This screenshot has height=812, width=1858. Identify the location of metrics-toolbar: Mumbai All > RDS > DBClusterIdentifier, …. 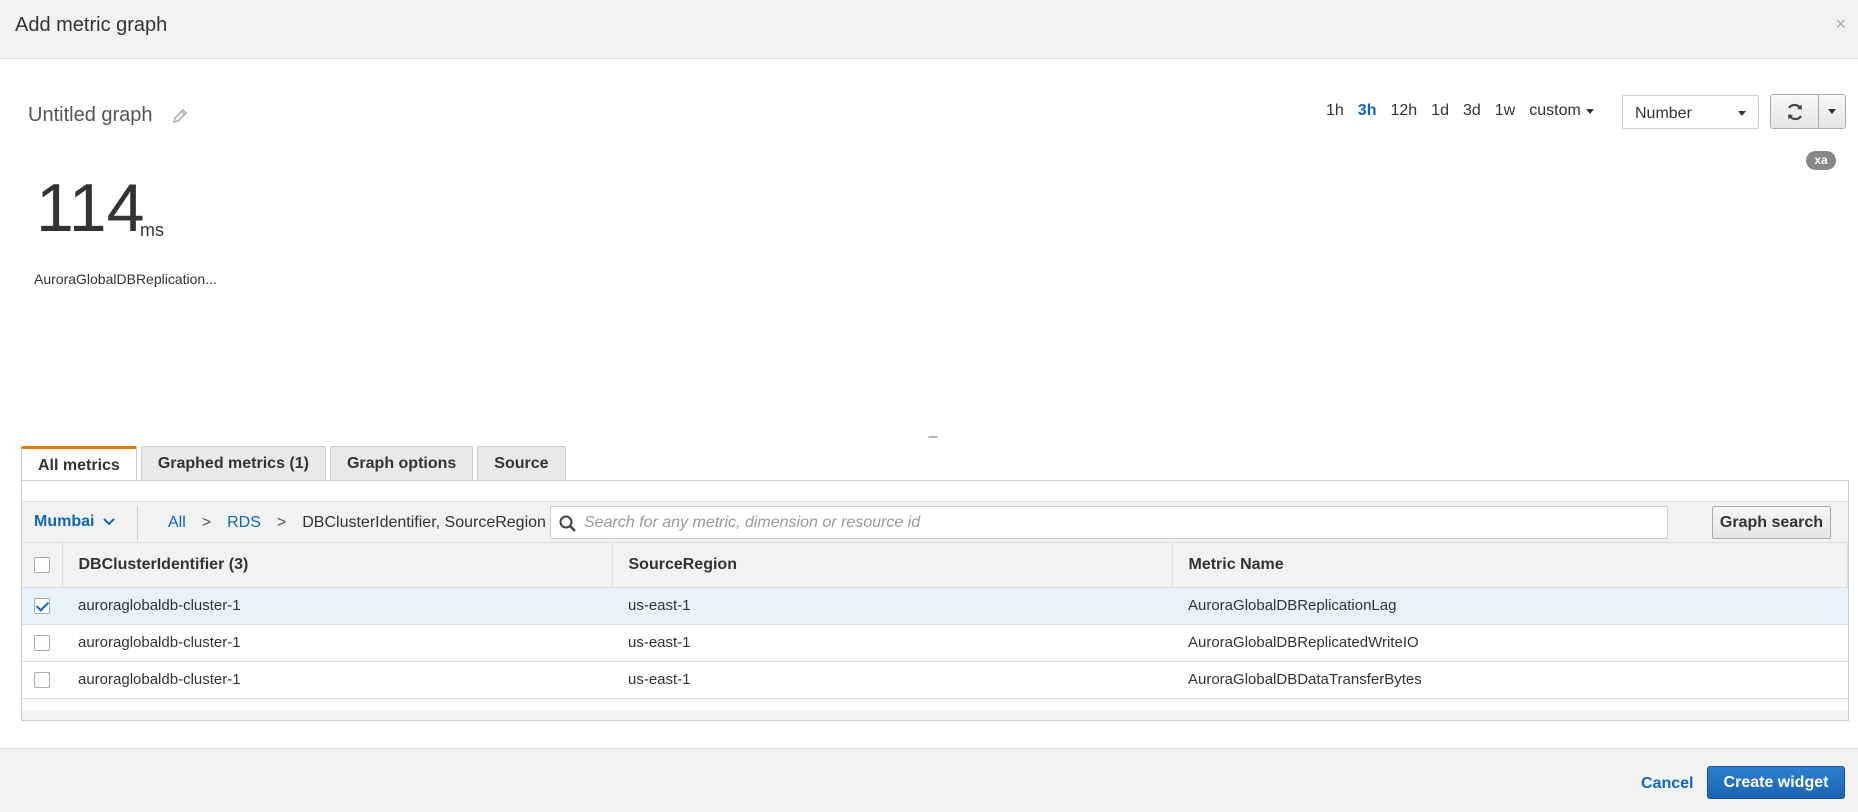
(935, 522).